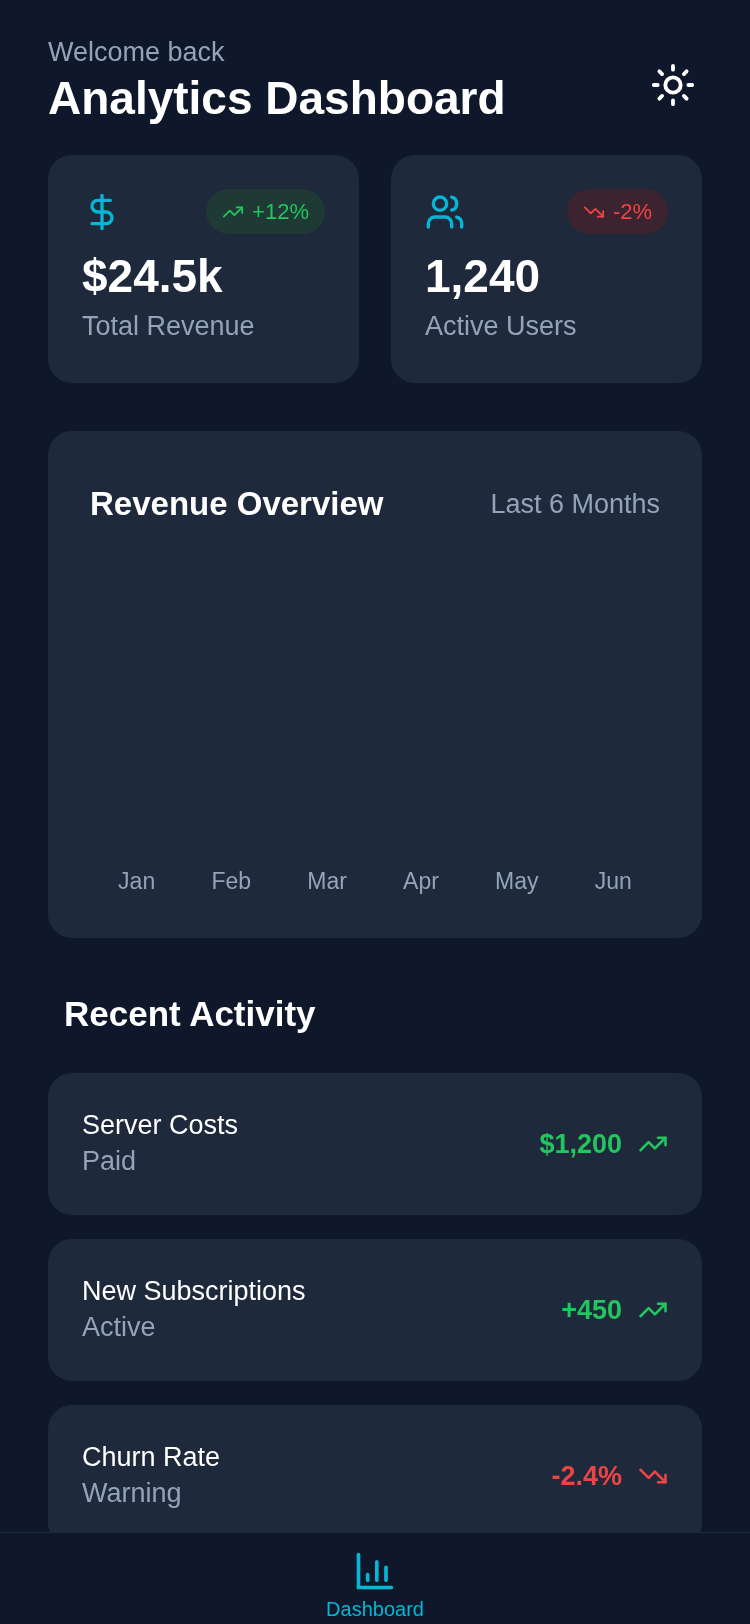  What do you see at coordinates (375, 1585) in the screenshot?
I see `tab-button: Dashboard` at bounding box center [375, 1585].